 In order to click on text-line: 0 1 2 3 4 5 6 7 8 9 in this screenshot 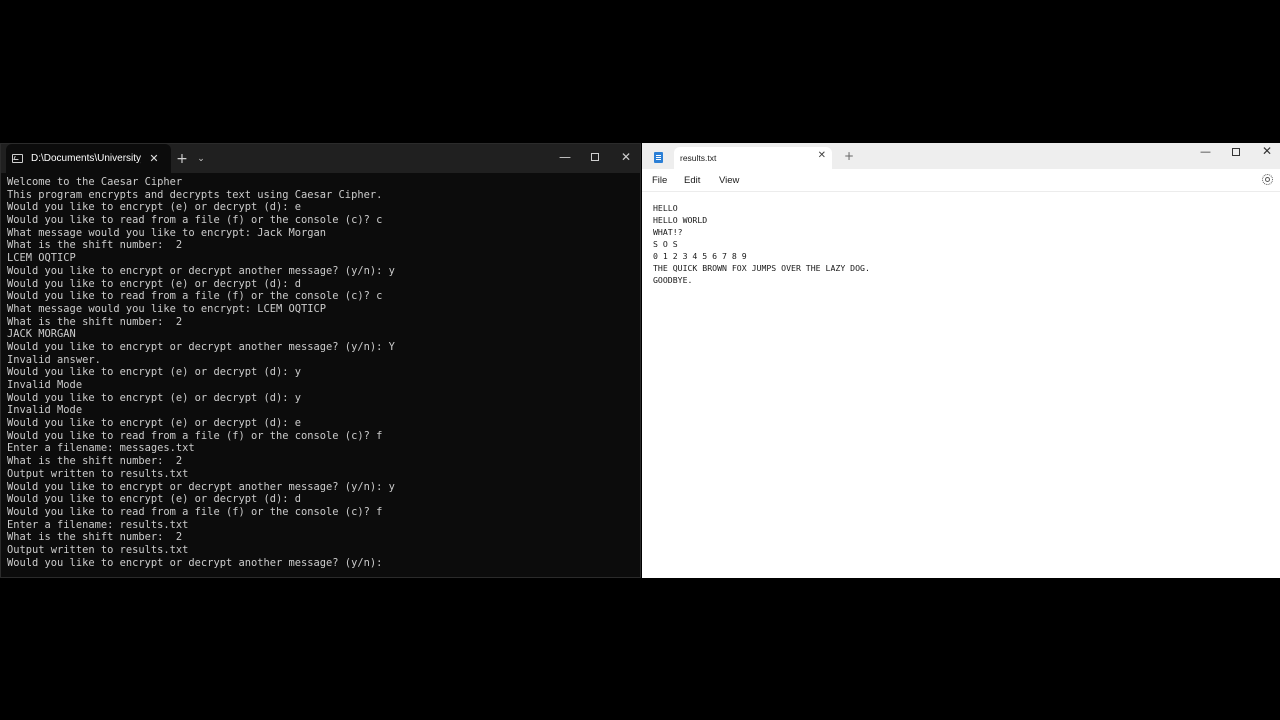, I will do `click(700, 256)`.